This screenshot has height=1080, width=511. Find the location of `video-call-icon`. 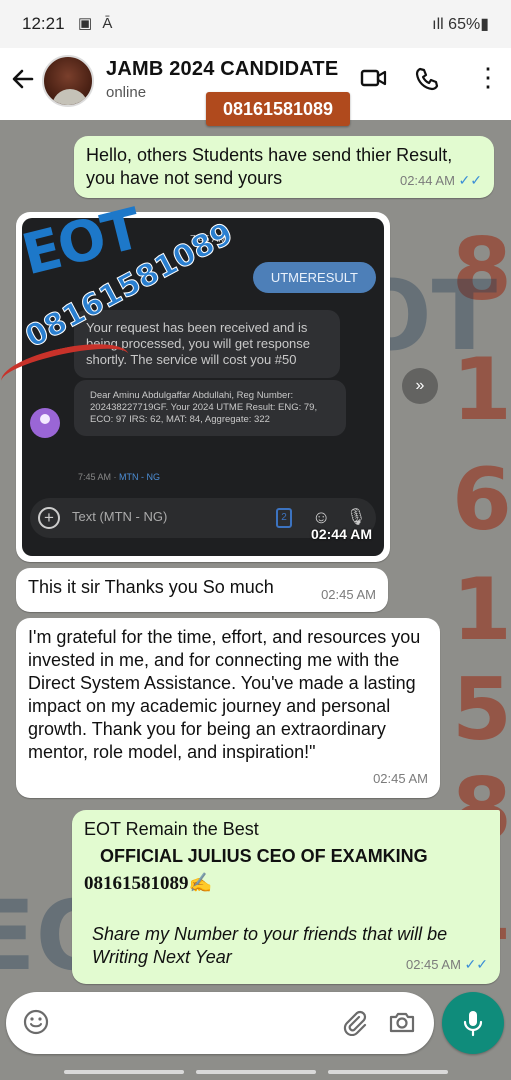

video-call-icon is located at coordinates (374, 80).